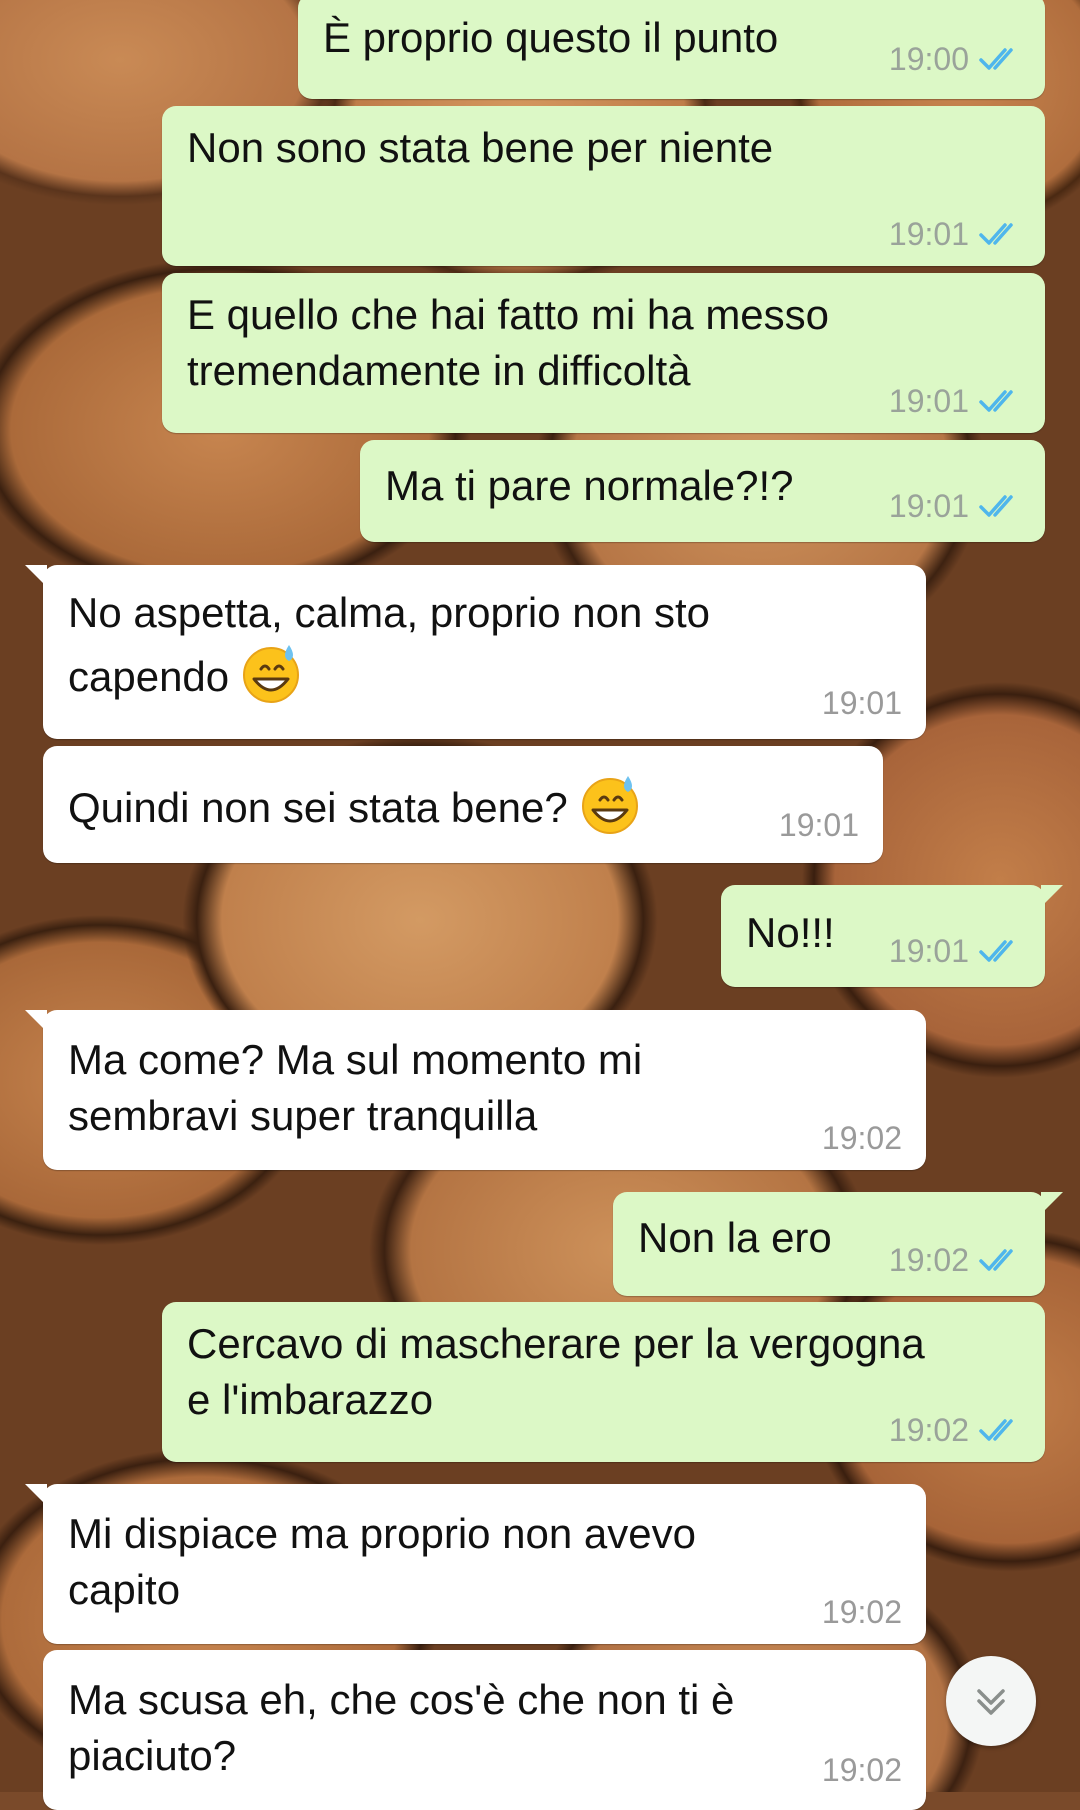 This screenshot has height=1810, width=1080. Describe the element at coordinates (790, 932) in the screenshot. I see `message-text: No!!!` at that location.